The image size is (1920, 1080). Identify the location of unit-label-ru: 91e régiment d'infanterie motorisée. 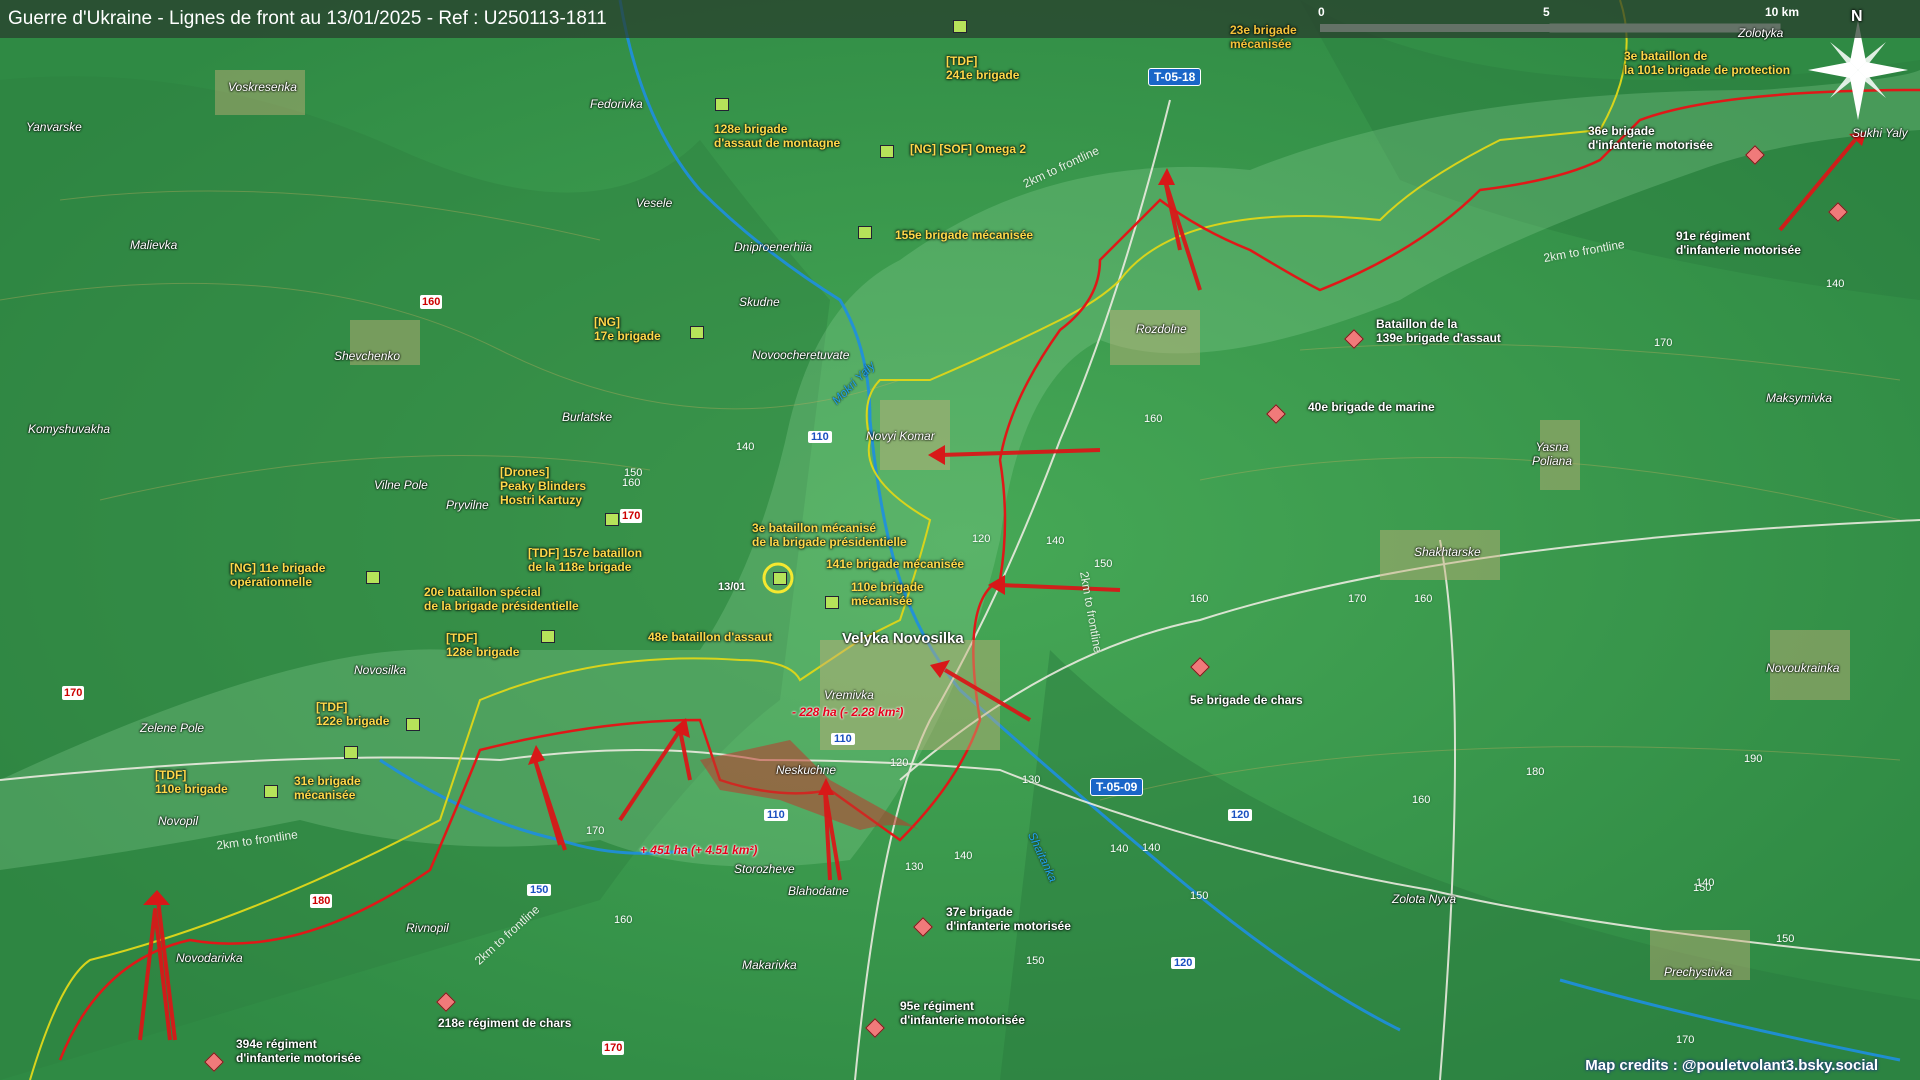
(1738, 243).